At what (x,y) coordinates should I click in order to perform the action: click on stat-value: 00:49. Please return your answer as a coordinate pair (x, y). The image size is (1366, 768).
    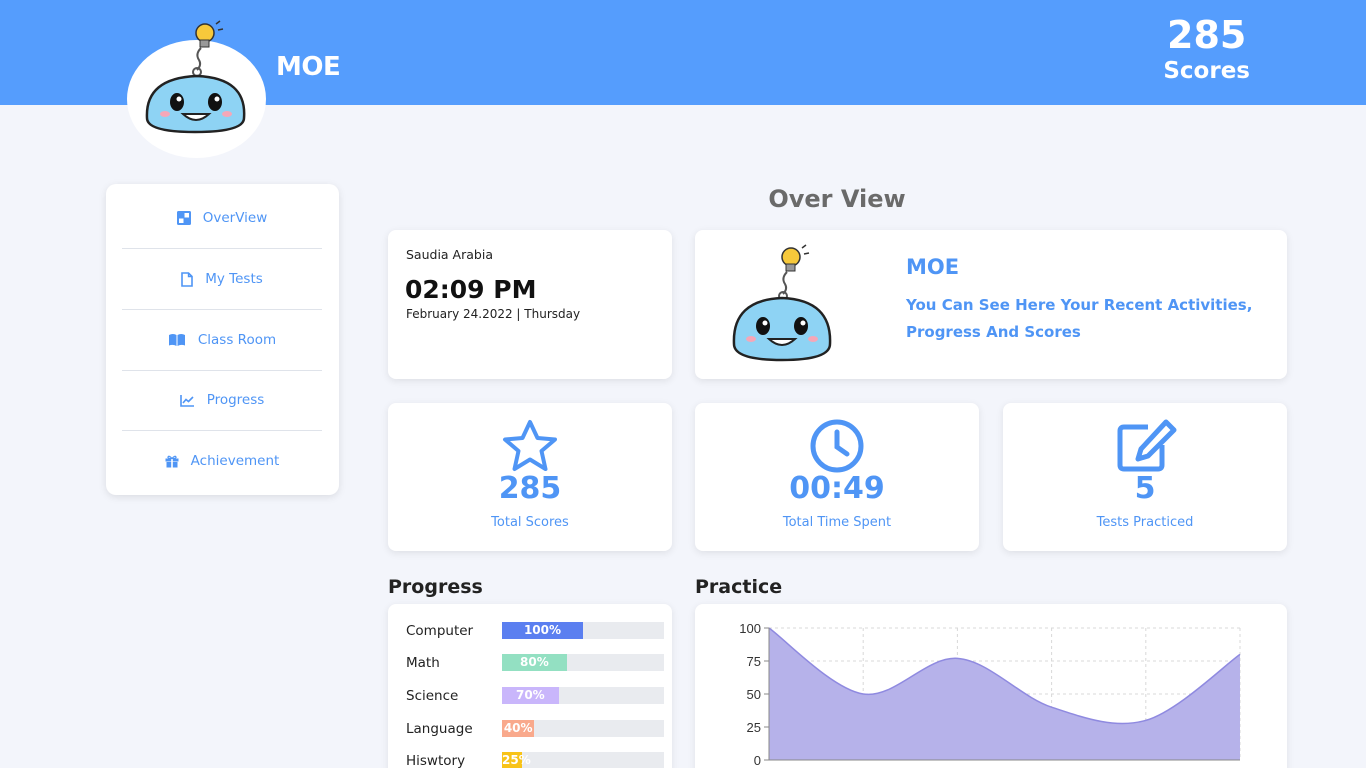
    Looking at the image, I should click on (837, 488).